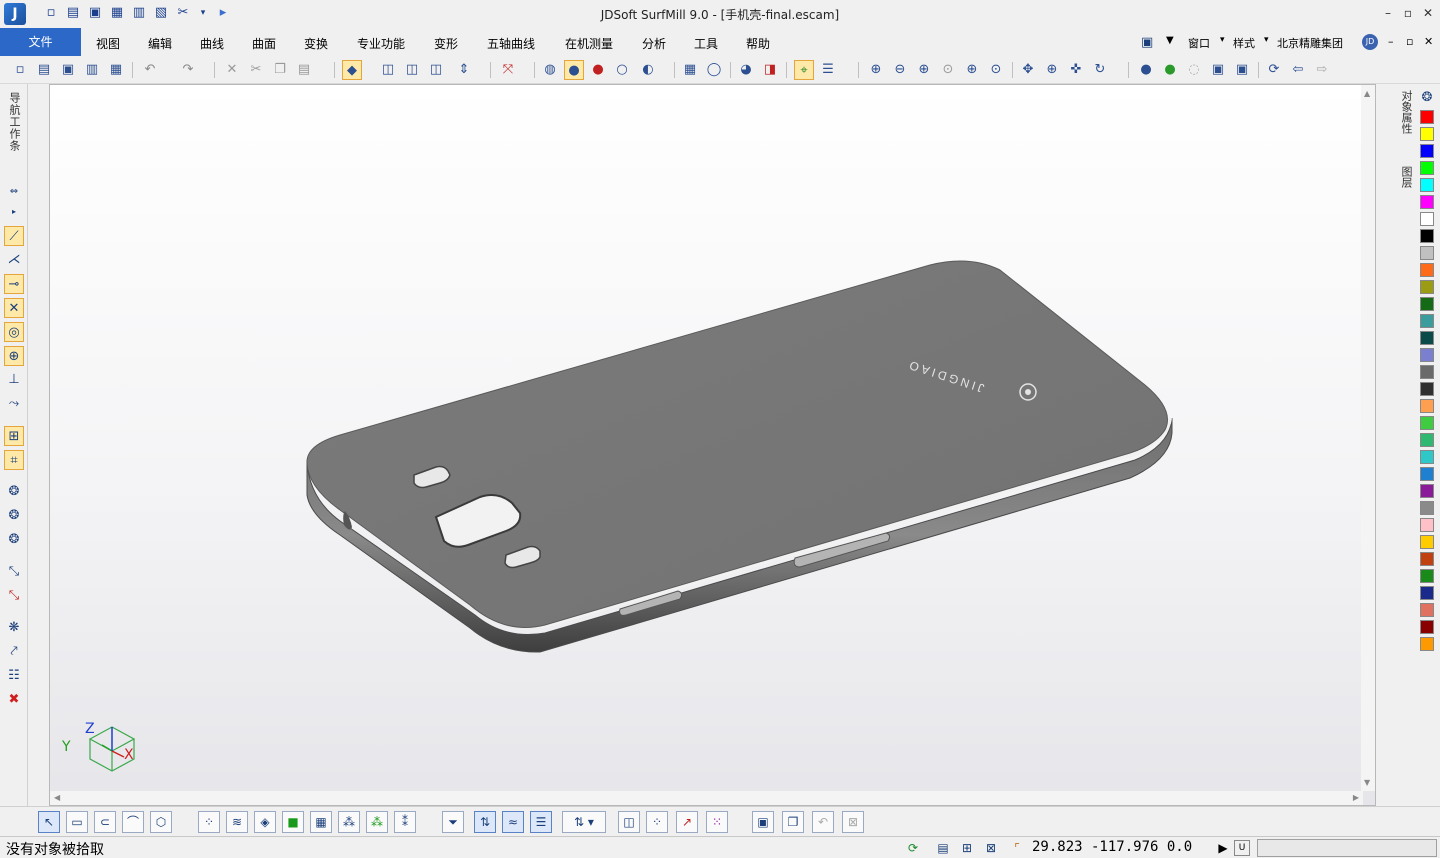  I want to click on scroll-up-icon: ▲, so click(1367, 93).